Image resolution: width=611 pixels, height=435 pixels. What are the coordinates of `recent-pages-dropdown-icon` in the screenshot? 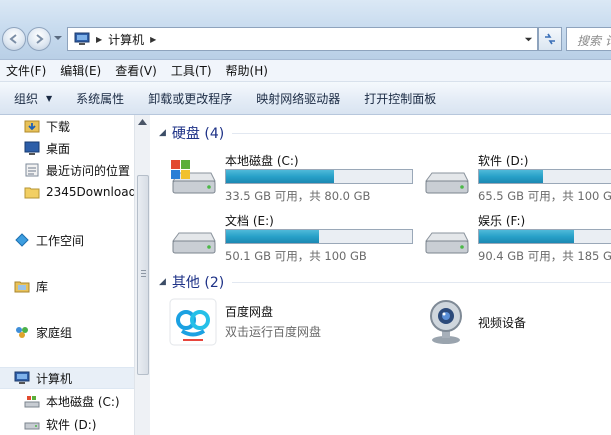 It's located at (58, 38).